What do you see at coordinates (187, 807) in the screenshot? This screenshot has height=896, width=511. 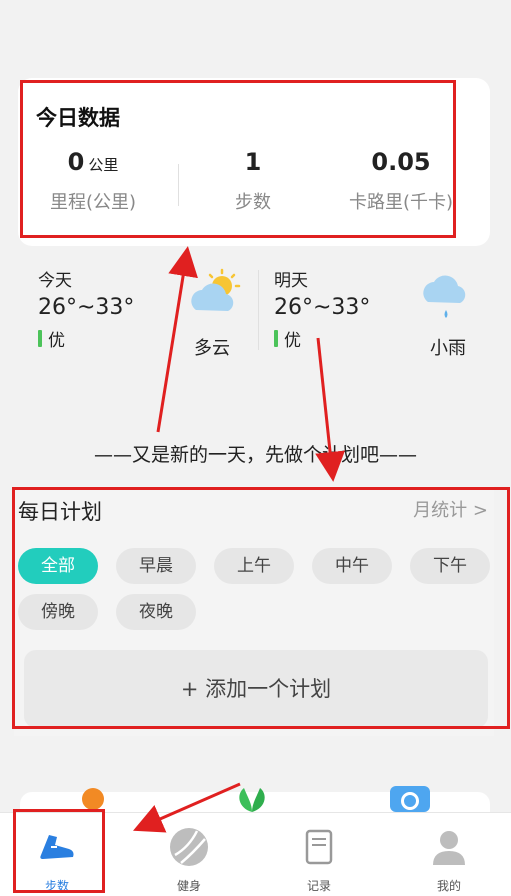 I see `arrow-to-tab` at bounding box center [187, 807].